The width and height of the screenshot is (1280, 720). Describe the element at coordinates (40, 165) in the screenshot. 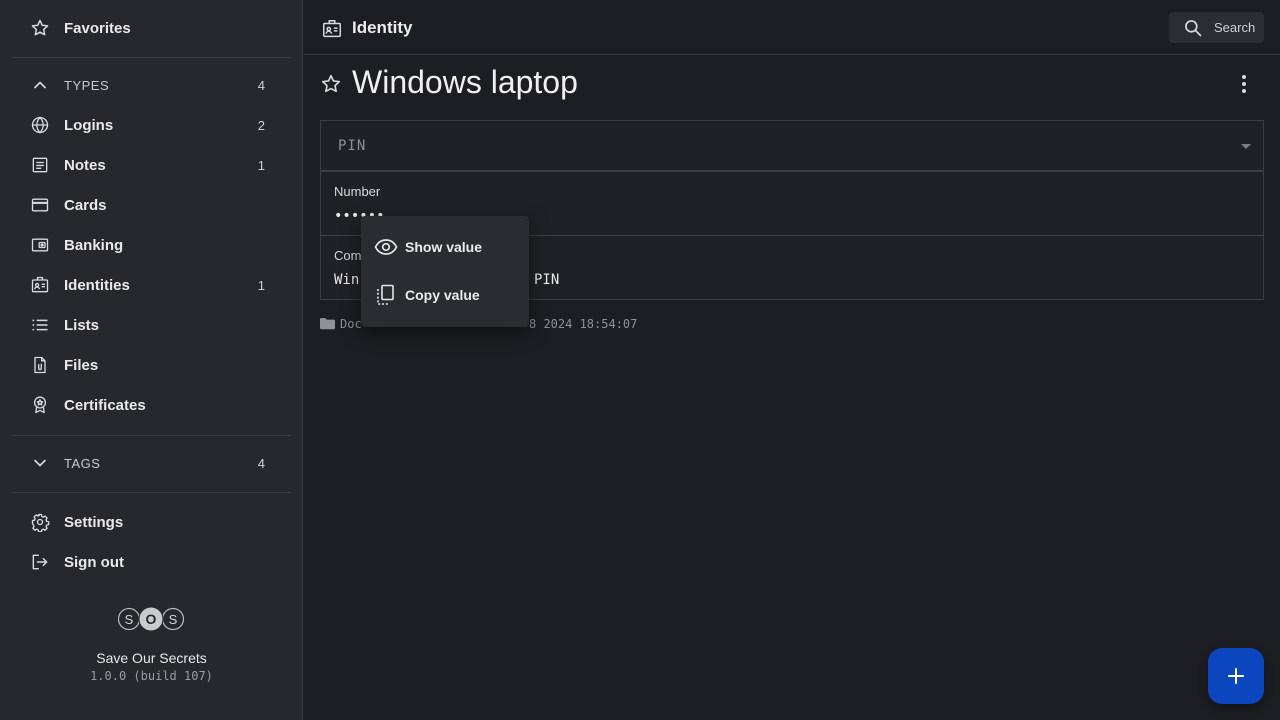

I see `note-icon` at that location.